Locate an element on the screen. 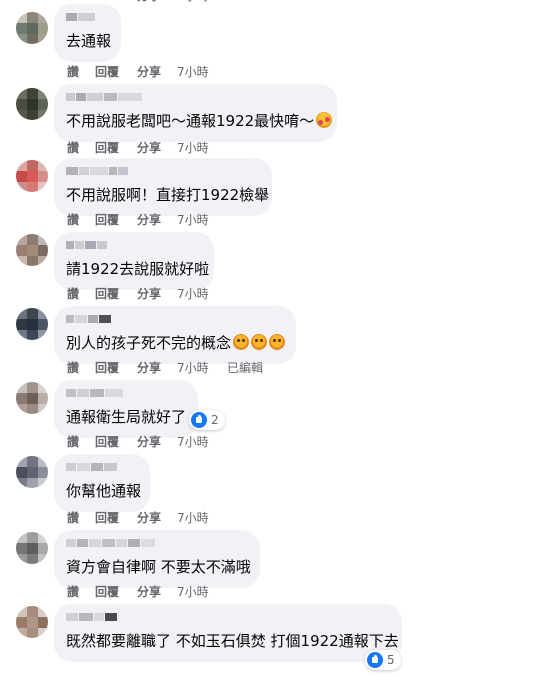 Image resolution: width=547 pixels, height=677 pixels. reaction-count: 2 is located at coordinates (215, 420).